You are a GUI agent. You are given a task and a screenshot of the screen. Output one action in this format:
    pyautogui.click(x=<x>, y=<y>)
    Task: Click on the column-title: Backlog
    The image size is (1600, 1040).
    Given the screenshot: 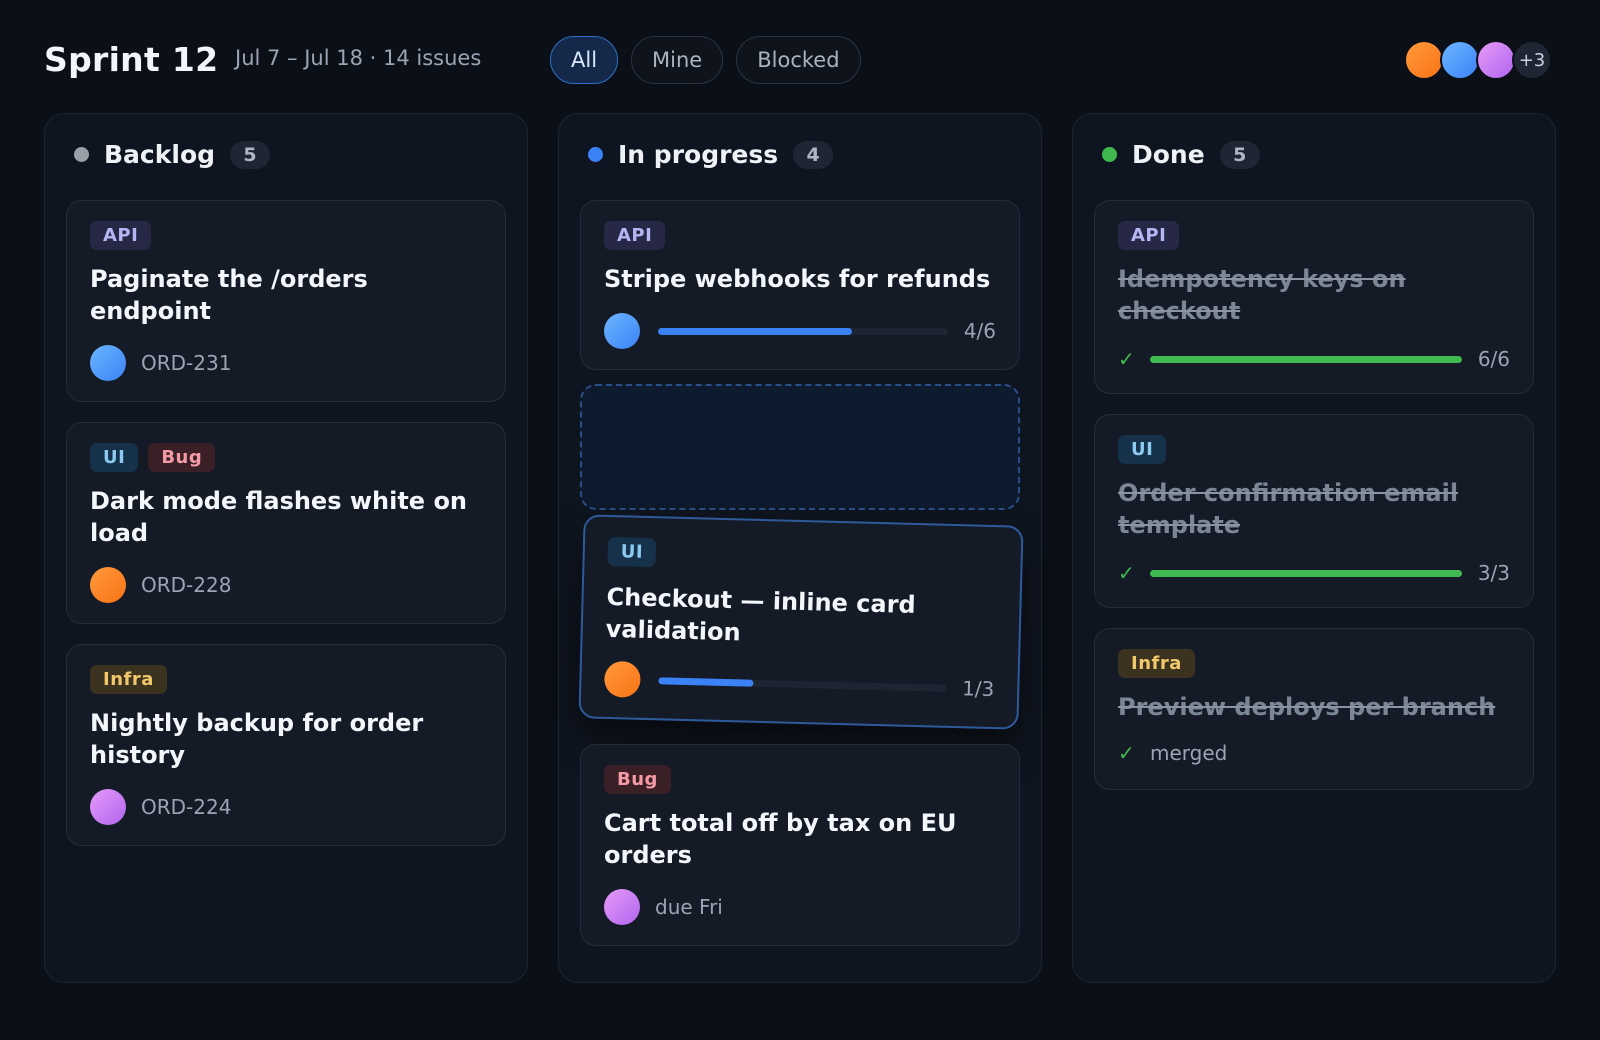 What is the action you would take?
    pyautogui.click(x=160, y=154)
    